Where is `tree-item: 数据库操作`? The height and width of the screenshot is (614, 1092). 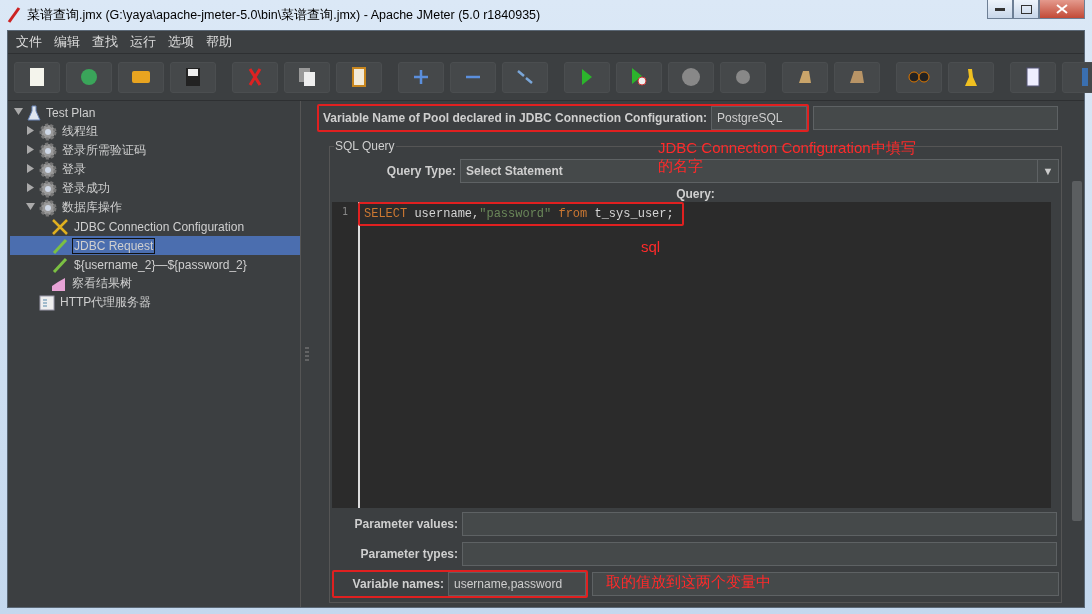
tree-item: 数据库操作 is located at coordinates (155, 207).